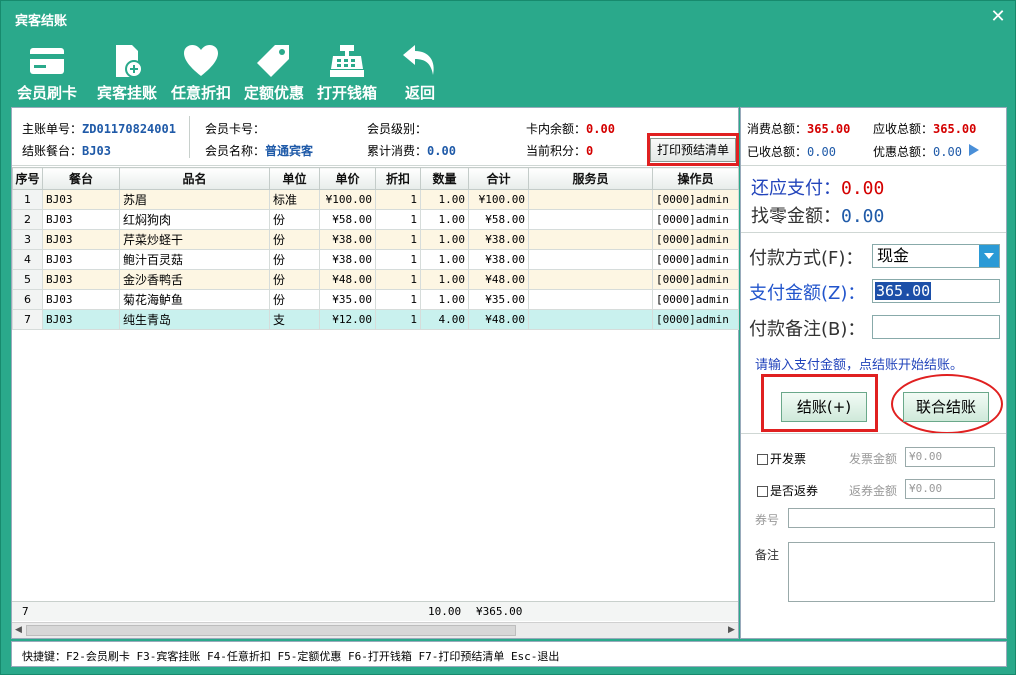  Describe the element at coordinates (420, 70) in the screenshot. I see `return-button: 返回` at that location.